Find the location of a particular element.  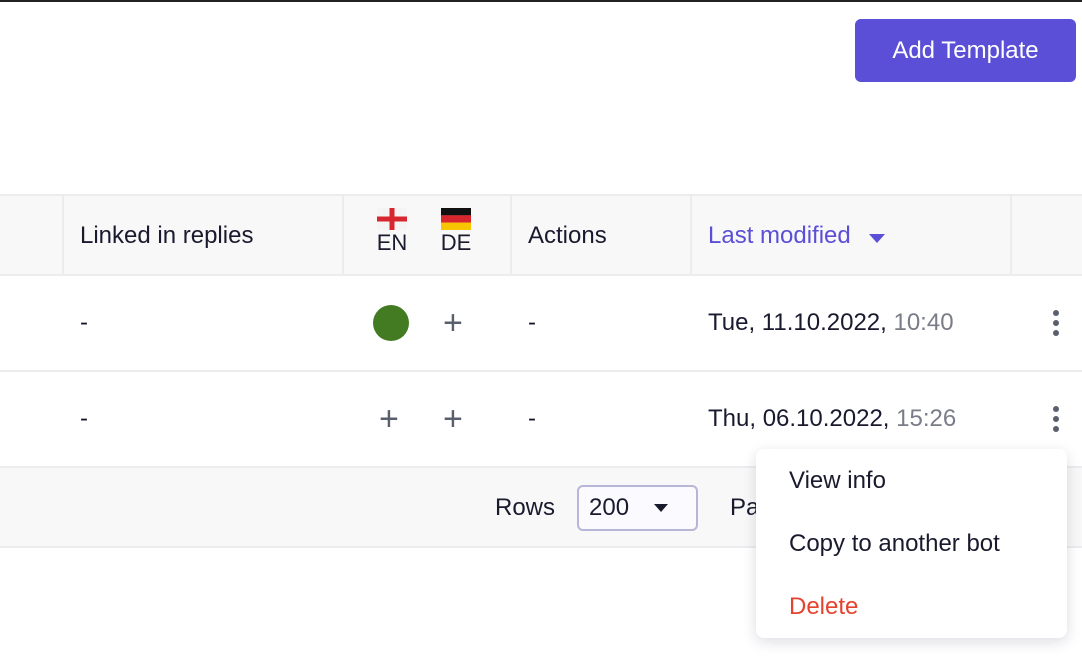

lang-de: DE is located at coordinates (456, 232).